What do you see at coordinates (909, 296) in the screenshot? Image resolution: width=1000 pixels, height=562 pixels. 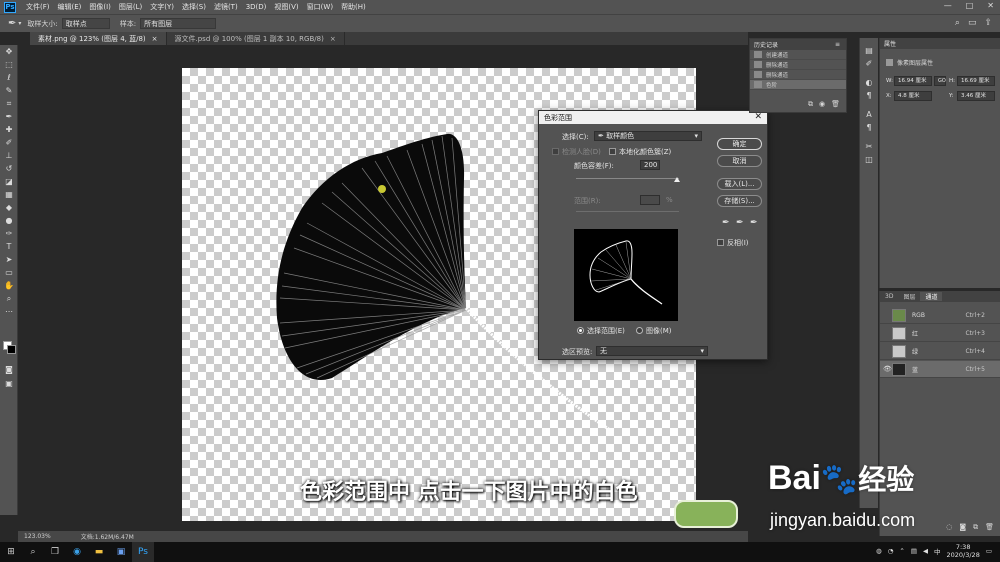 I see `tab-layers: 图层` at bounding box center [909, 296].